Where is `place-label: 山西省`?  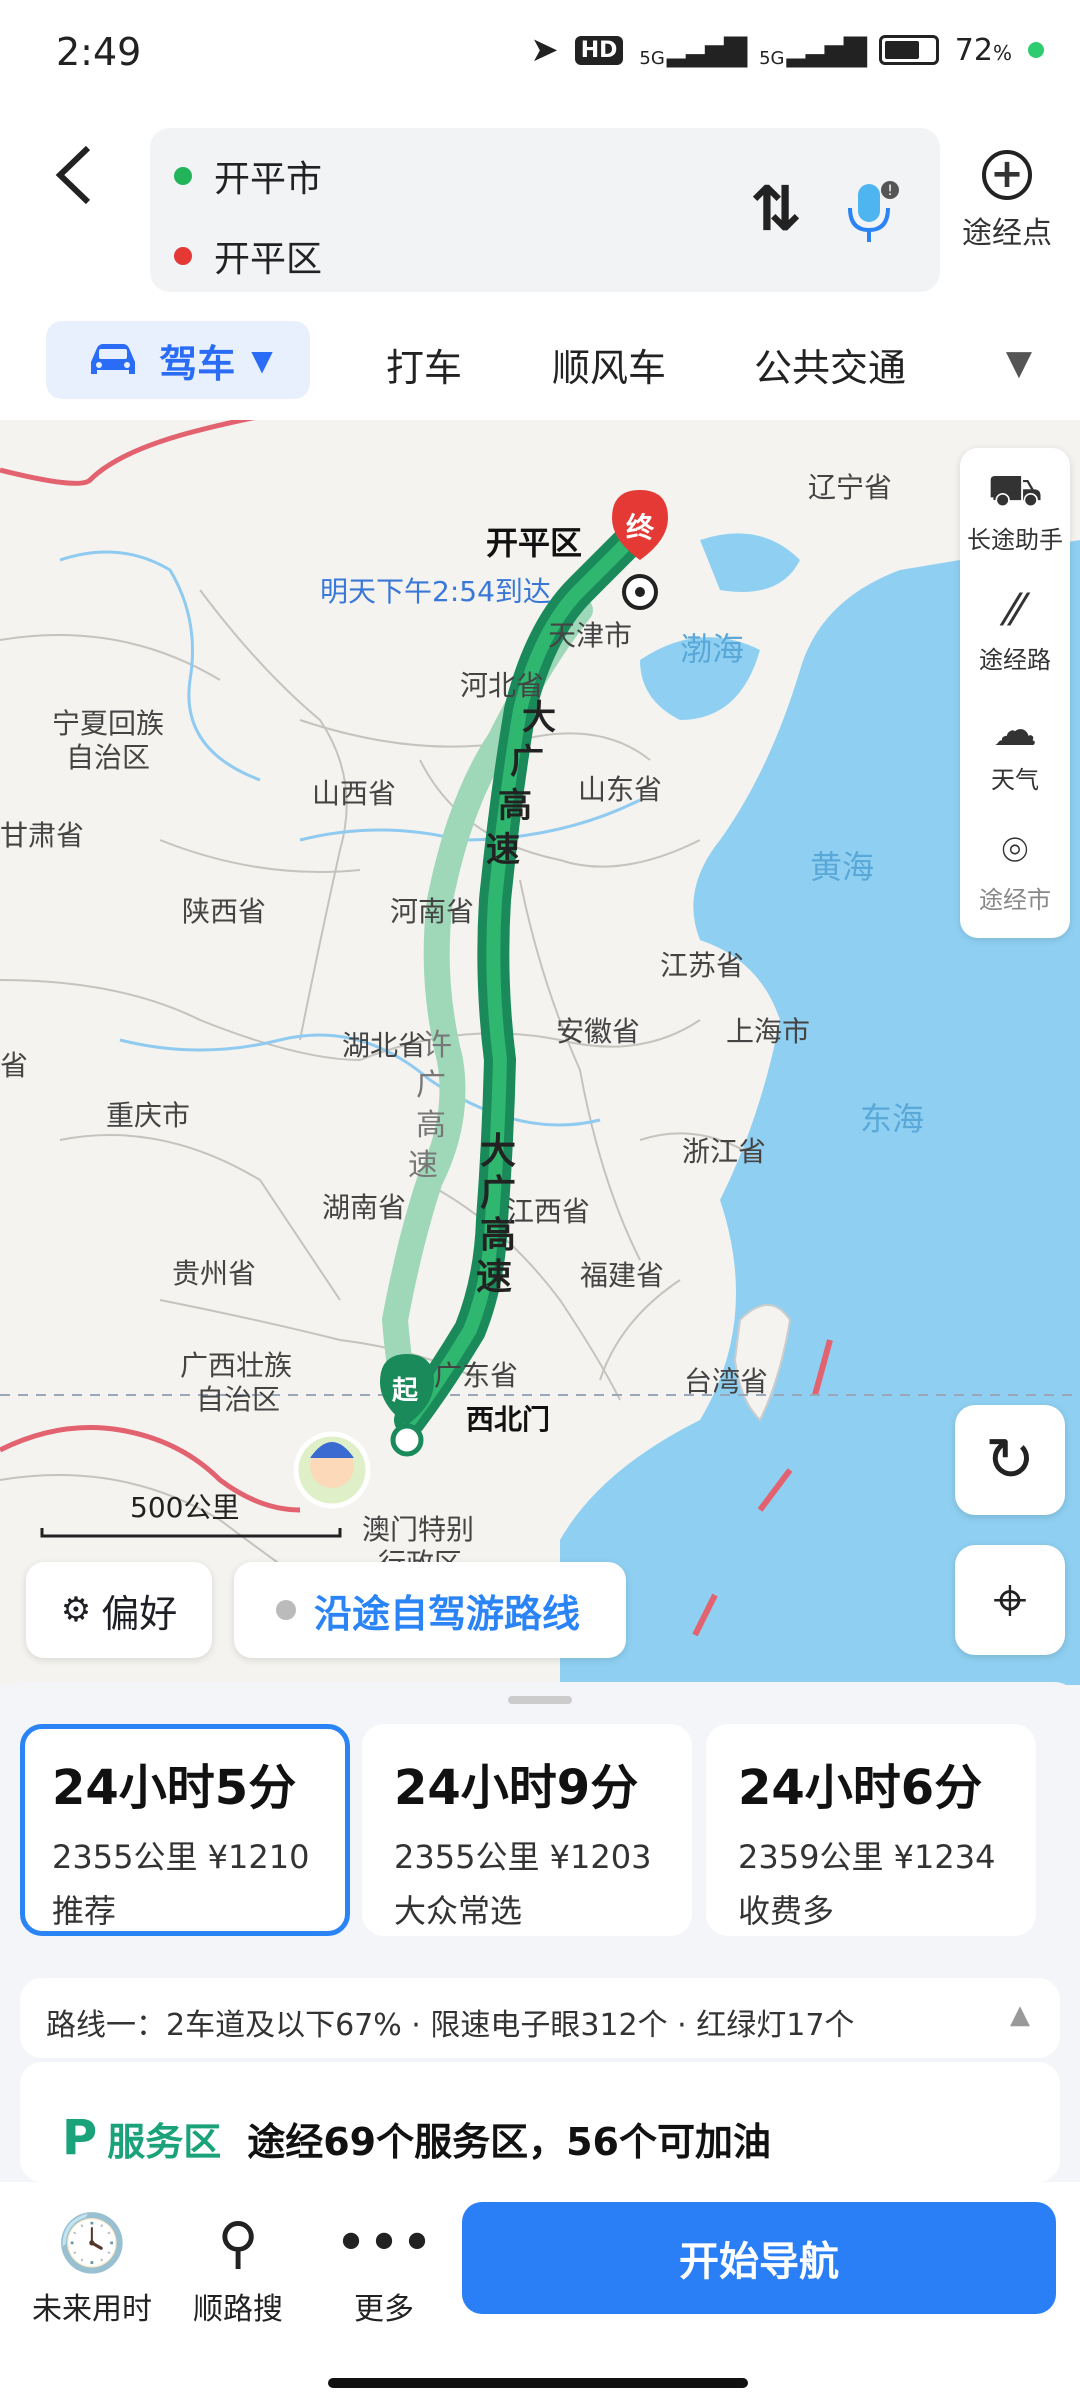
place-label: 山西省 is located at coordinates (354, 793).